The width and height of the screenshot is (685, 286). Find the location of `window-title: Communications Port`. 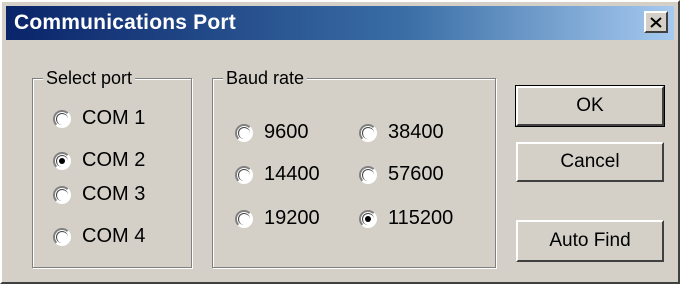

window-title: Communications Port is located at coordinates (125, 22).